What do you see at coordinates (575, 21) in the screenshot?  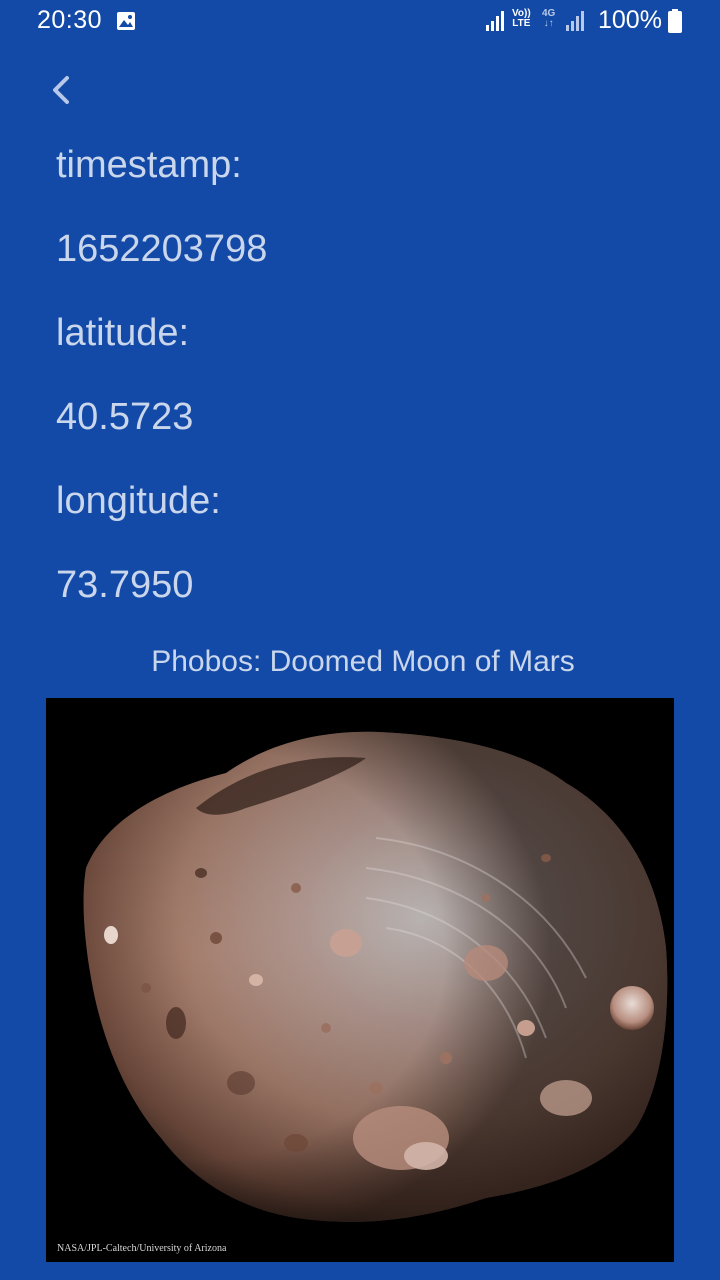 I see `signal-strength-2-icon` at bounding box center [575, 21].